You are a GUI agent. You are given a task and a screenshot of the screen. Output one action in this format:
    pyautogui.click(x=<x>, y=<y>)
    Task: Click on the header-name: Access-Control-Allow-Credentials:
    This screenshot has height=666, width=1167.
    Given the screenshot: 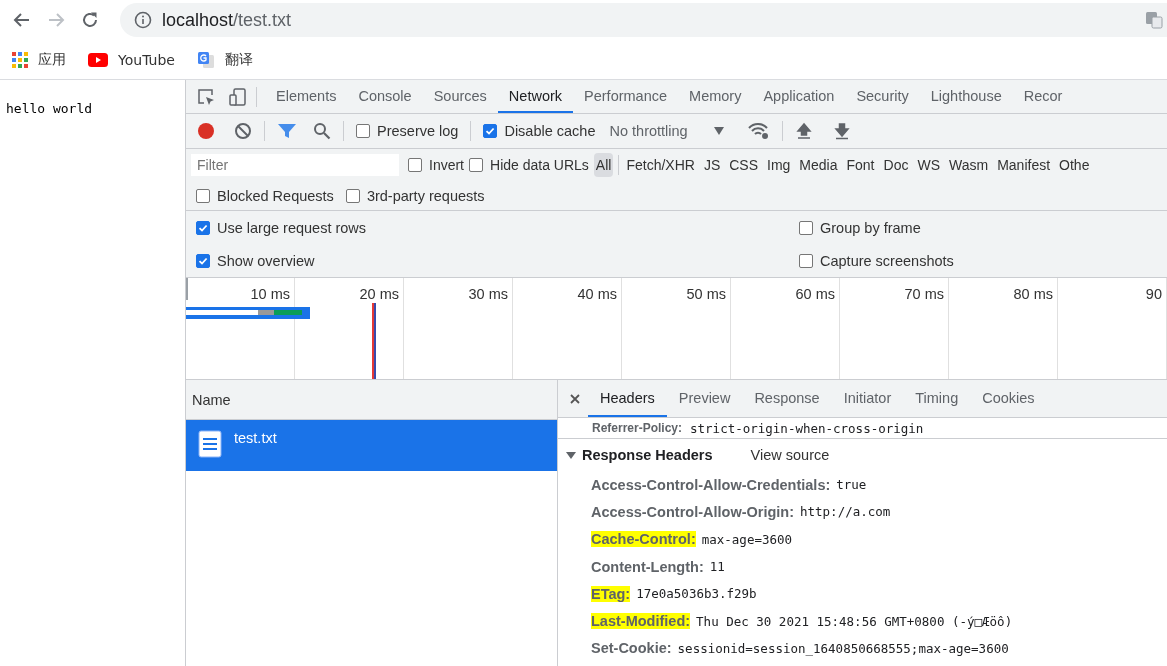 What is the action you would take?
    pyautogui.click(x=711, y=484)
    